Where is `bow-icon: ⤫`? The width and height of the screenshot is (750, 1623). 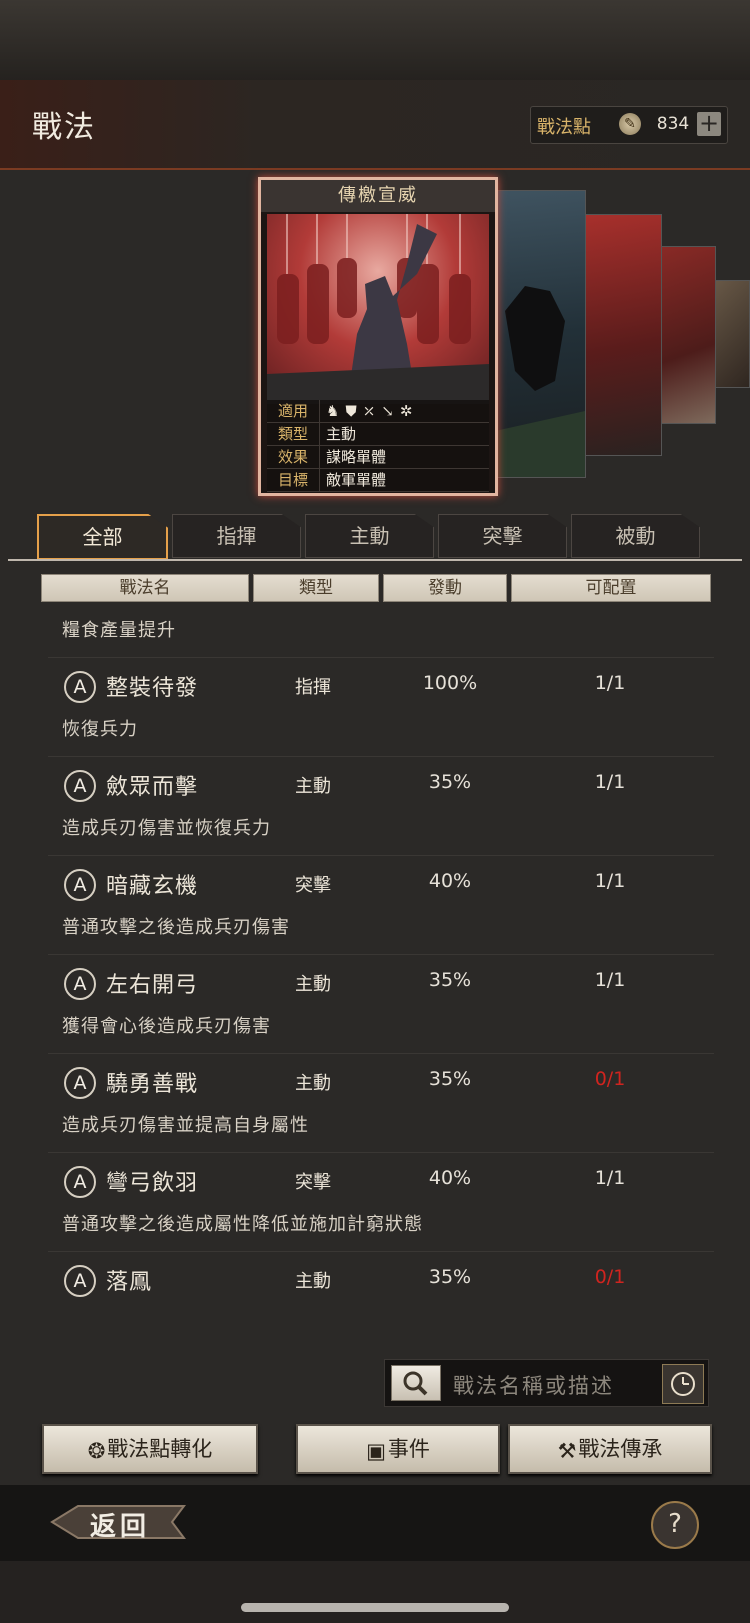 bow-icon: ⤫ is located at coordinates (372, 411).